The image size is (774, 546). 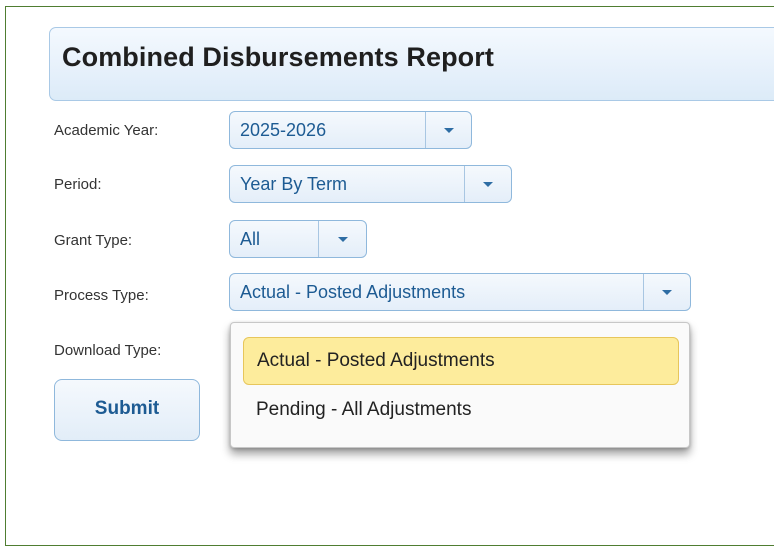 I want to click on process-type-option-pending-all: Pending - All Adjustments, so click(x=461, y=411).